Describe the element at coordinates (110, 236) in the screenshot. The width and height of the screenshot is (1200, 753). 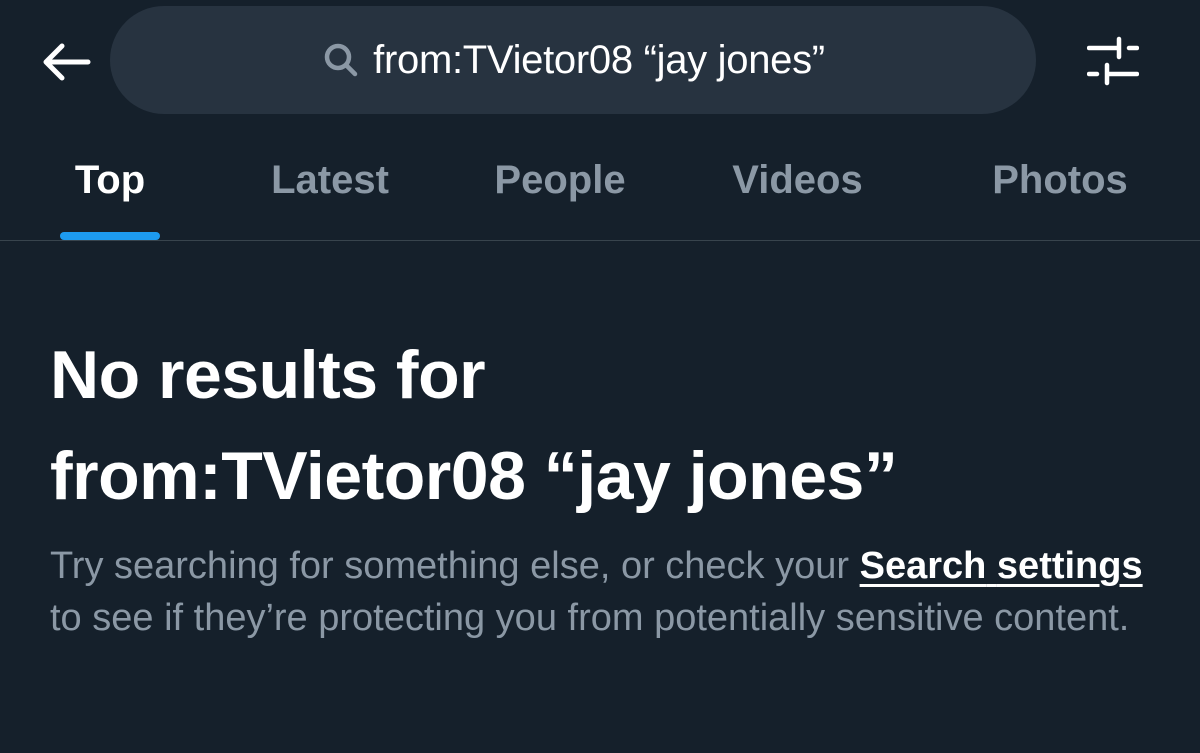
I see `active-tab-indicator` at that location.